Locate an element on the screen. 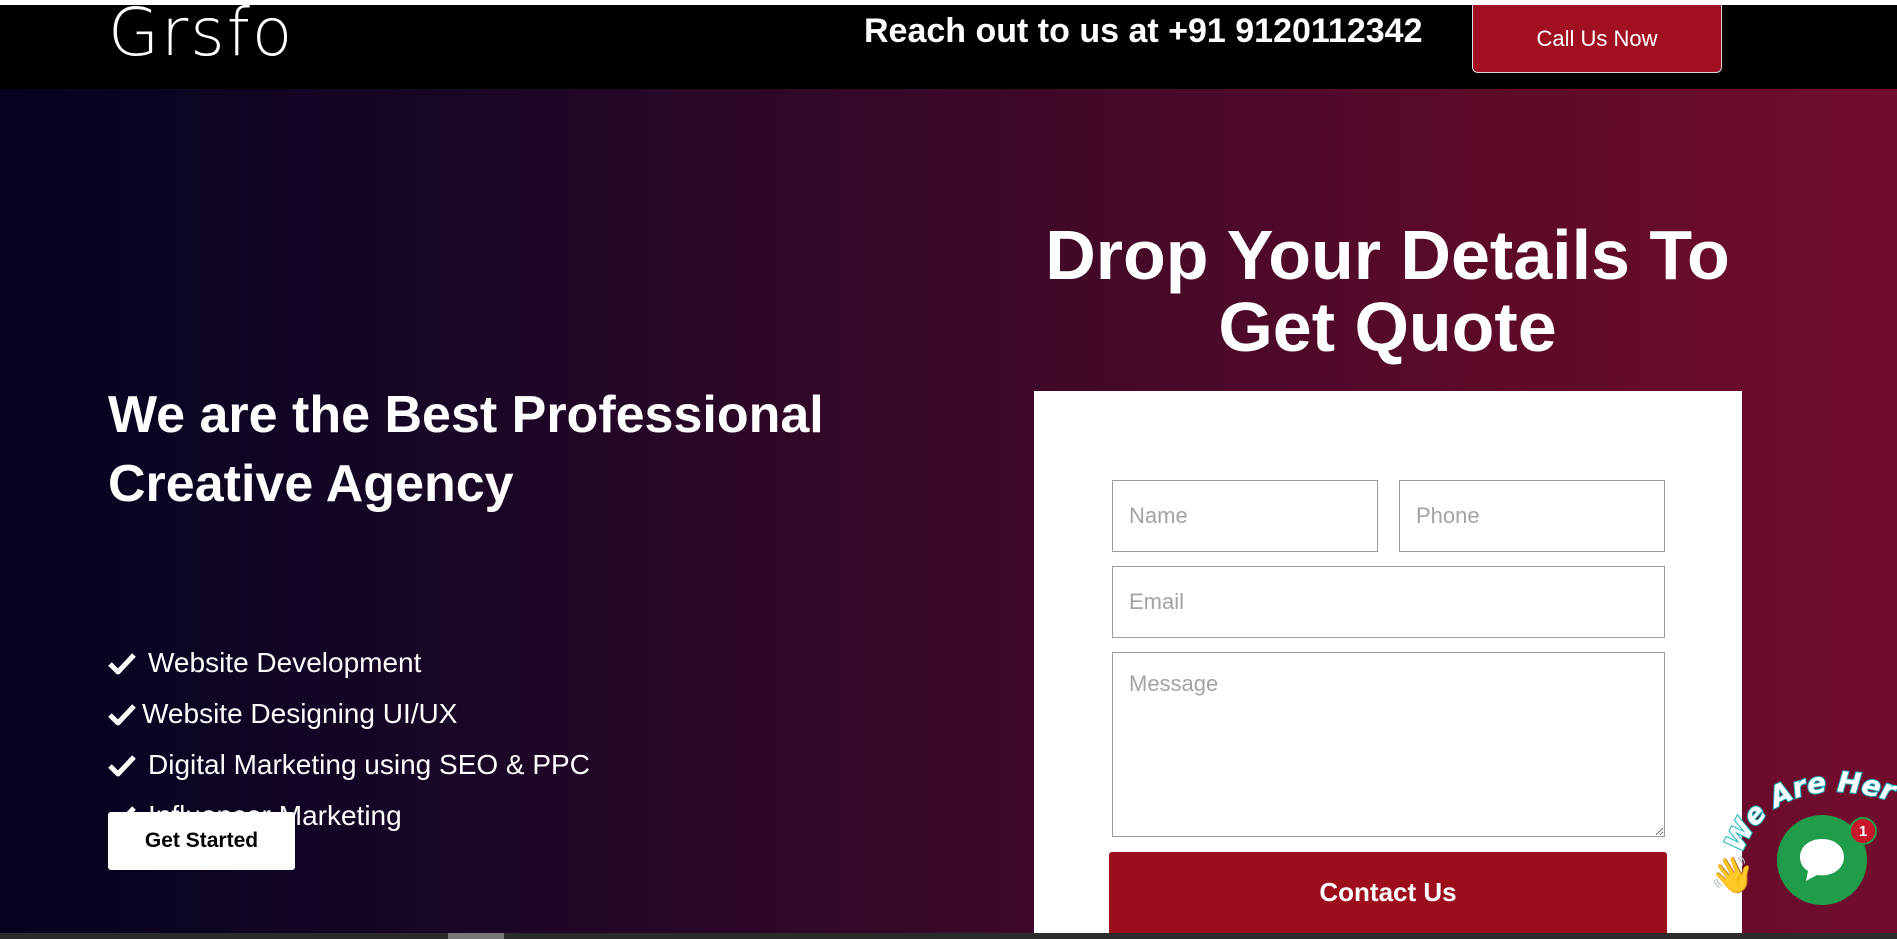  email-field is located at coordinates (1388, 602).